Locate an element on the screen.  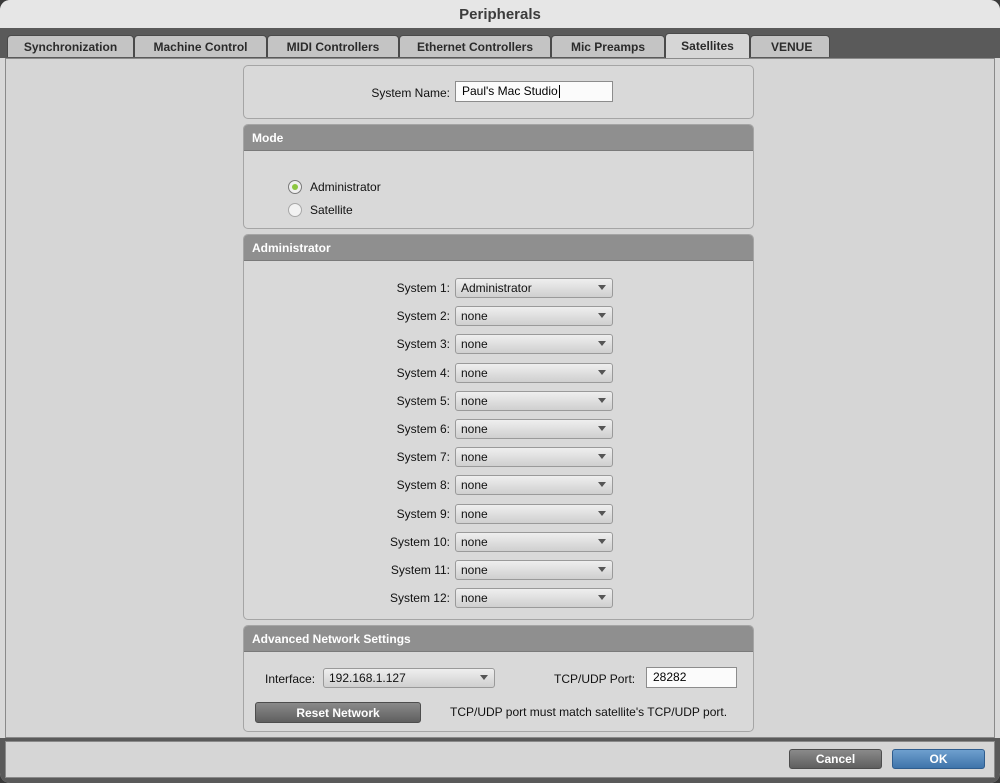
system-2-value: none is located at coordinates (474, 316).